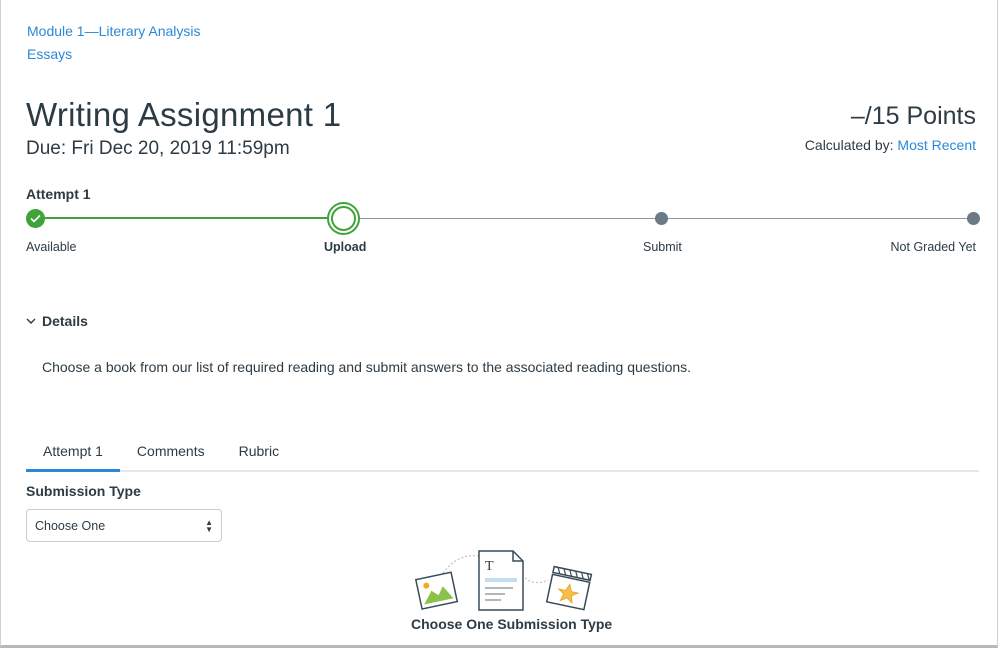 This screenshot has width=999, height=651. I want to click on step-upload-current-icon, so click(343, 218).